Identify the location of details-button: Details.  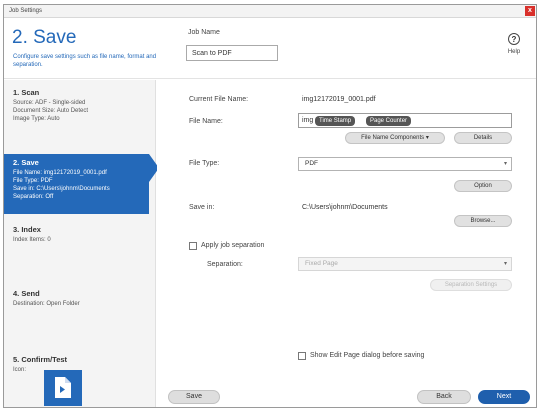
(483, 138).